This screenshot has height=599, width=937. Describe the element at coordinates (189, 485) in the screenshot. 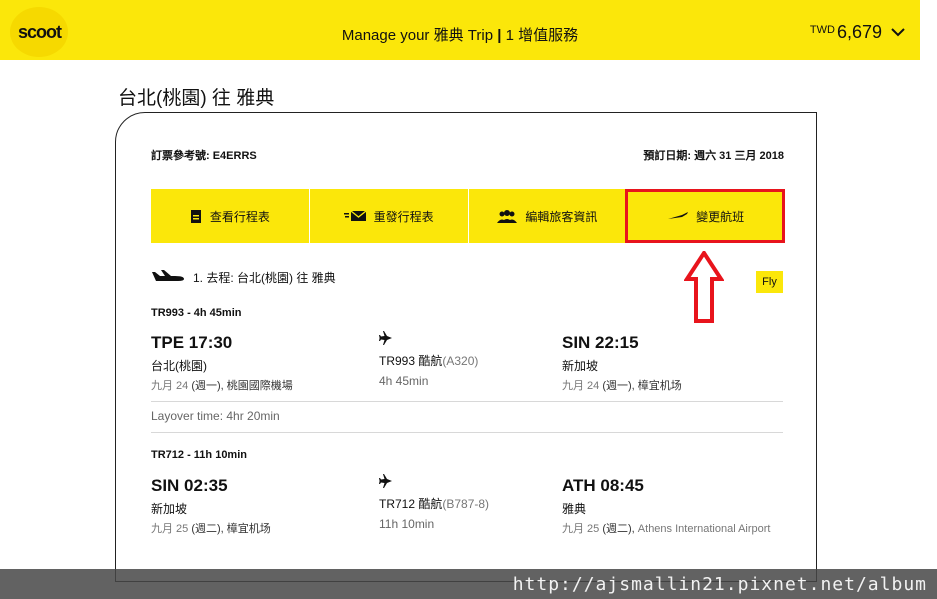

I see `departure-time: SIN 02:35` at that location.